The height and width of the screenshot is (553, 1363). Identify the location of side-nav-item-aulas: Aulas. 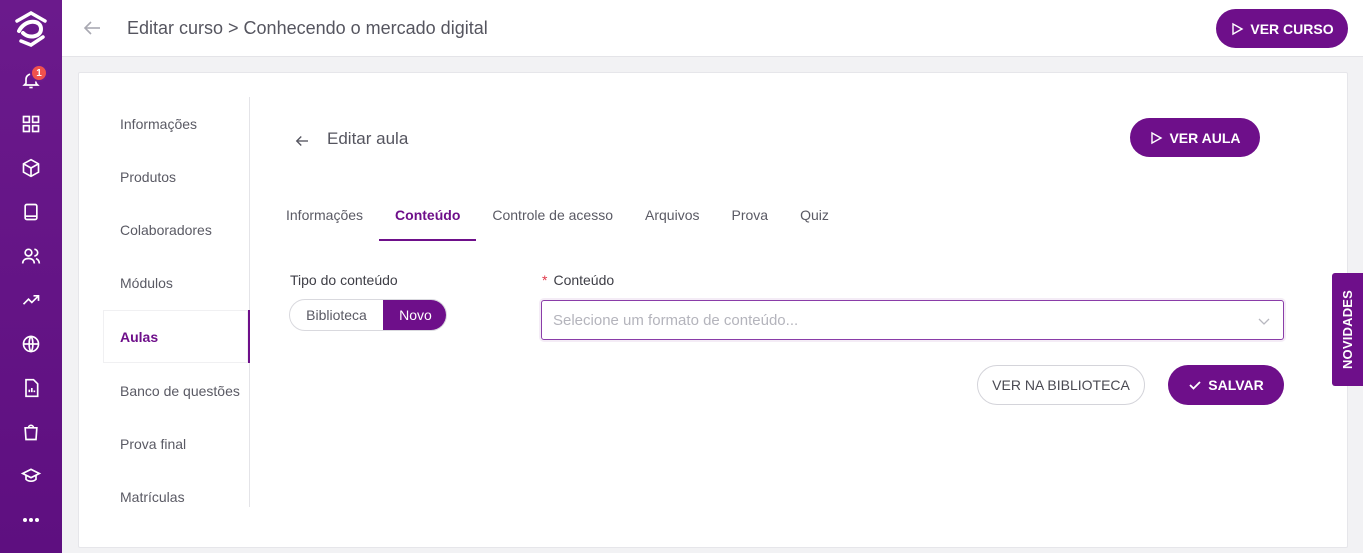
(176, 336).